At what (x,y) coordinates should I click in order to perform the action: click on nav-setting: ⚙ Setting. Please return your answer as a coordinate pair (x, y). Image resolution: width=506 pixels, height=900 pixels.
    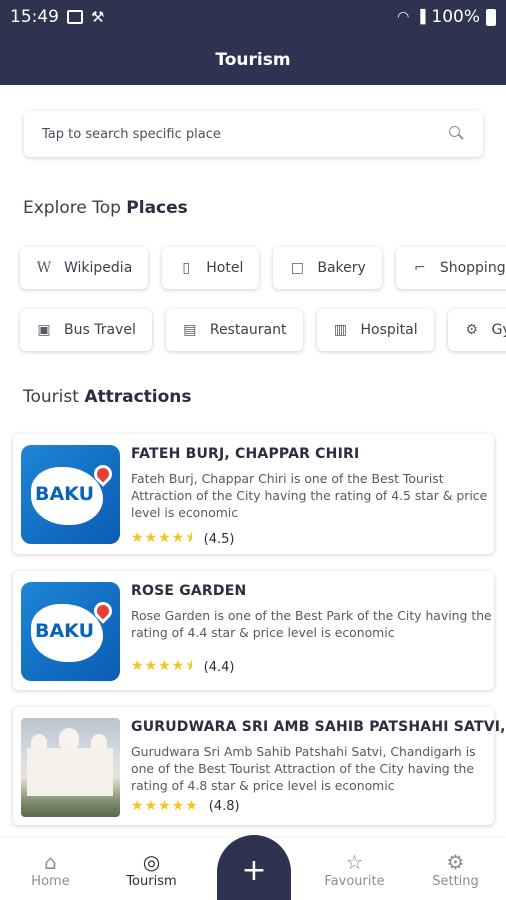
    Looking at the image, I should click on (455, 869).